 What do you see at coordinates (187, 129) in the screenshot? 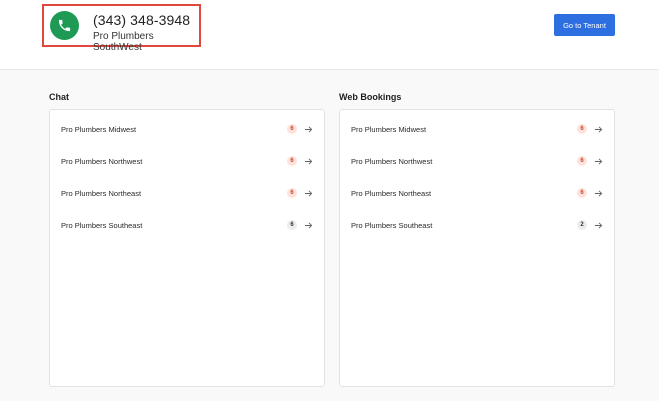
I see `chat-item-midwest: Pro Plumbers Midwest 6` at bounding box center [187, 129].